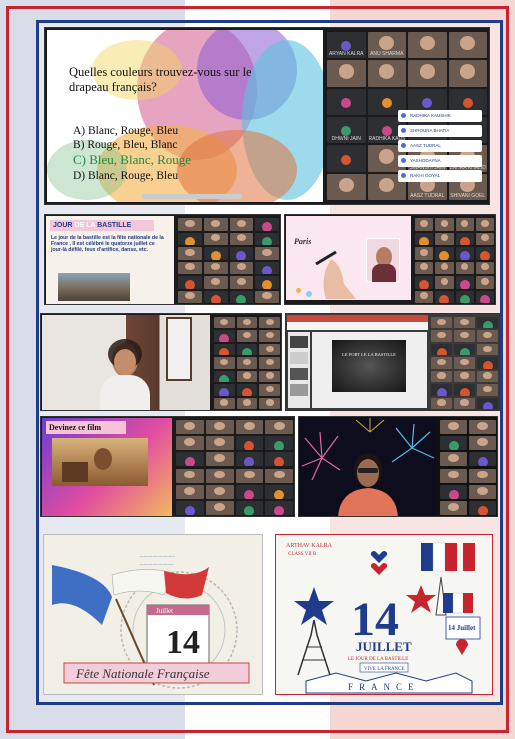 The height and width of the screenshot is (739, 515). Describe the element at coordinates (440, 161) in the screenshot. I see `participant-item: YASHODAYNA` at that location.